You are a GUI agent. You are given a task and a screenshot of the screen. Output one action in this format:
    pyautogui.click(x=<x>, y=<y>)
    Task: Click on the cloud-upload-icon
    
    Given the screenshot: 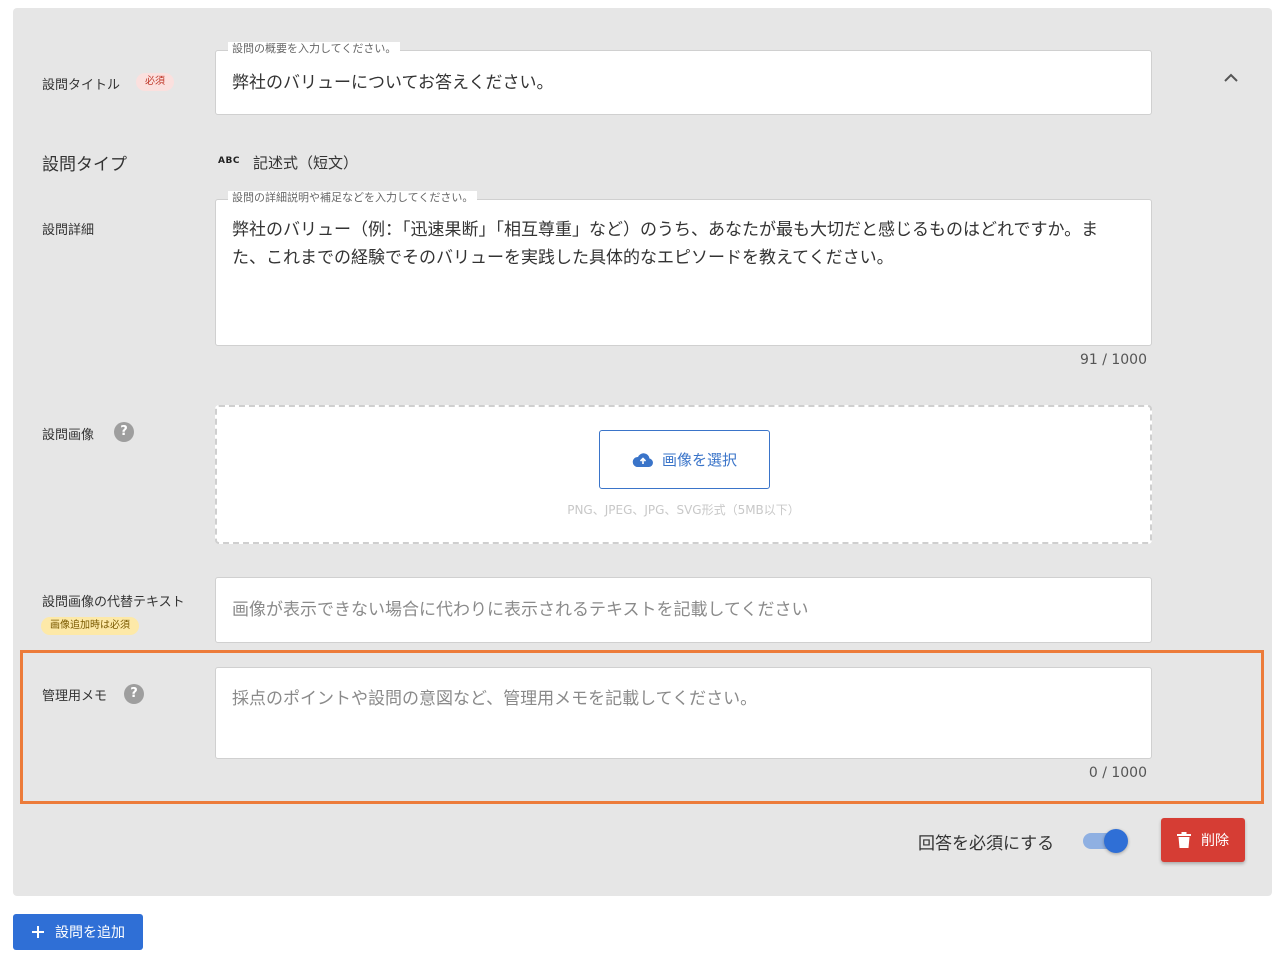 What is the action you would take?
    pyautogui.click(x=642, y=459)
    